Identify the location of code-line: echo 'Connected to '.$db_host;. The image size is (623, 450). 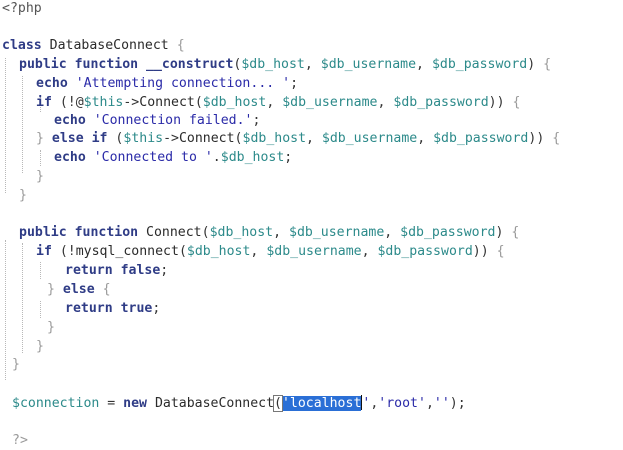
(173, 158).